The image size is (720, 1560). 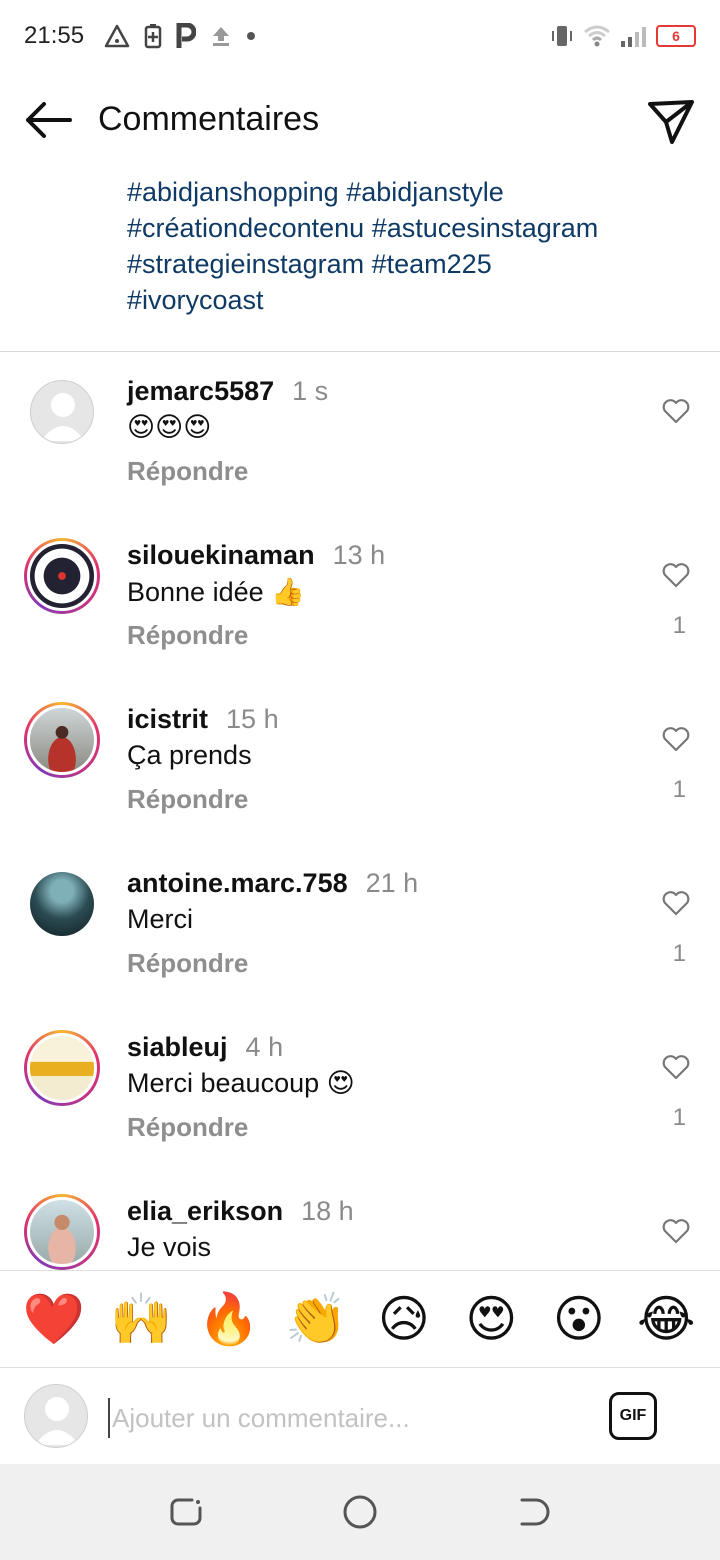 What do you see at coordinates (360, 36) in the screenshot?
I see `status-bar: 21:55 6` at bounding box center [360, 36].